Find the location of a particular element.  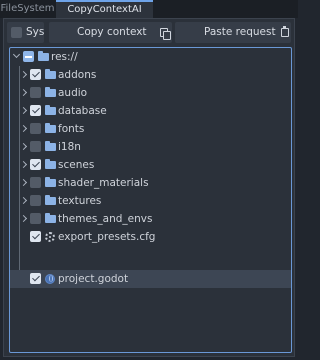

toolbar: Sys Copy context Paste request is located at coordinates (149, 32).